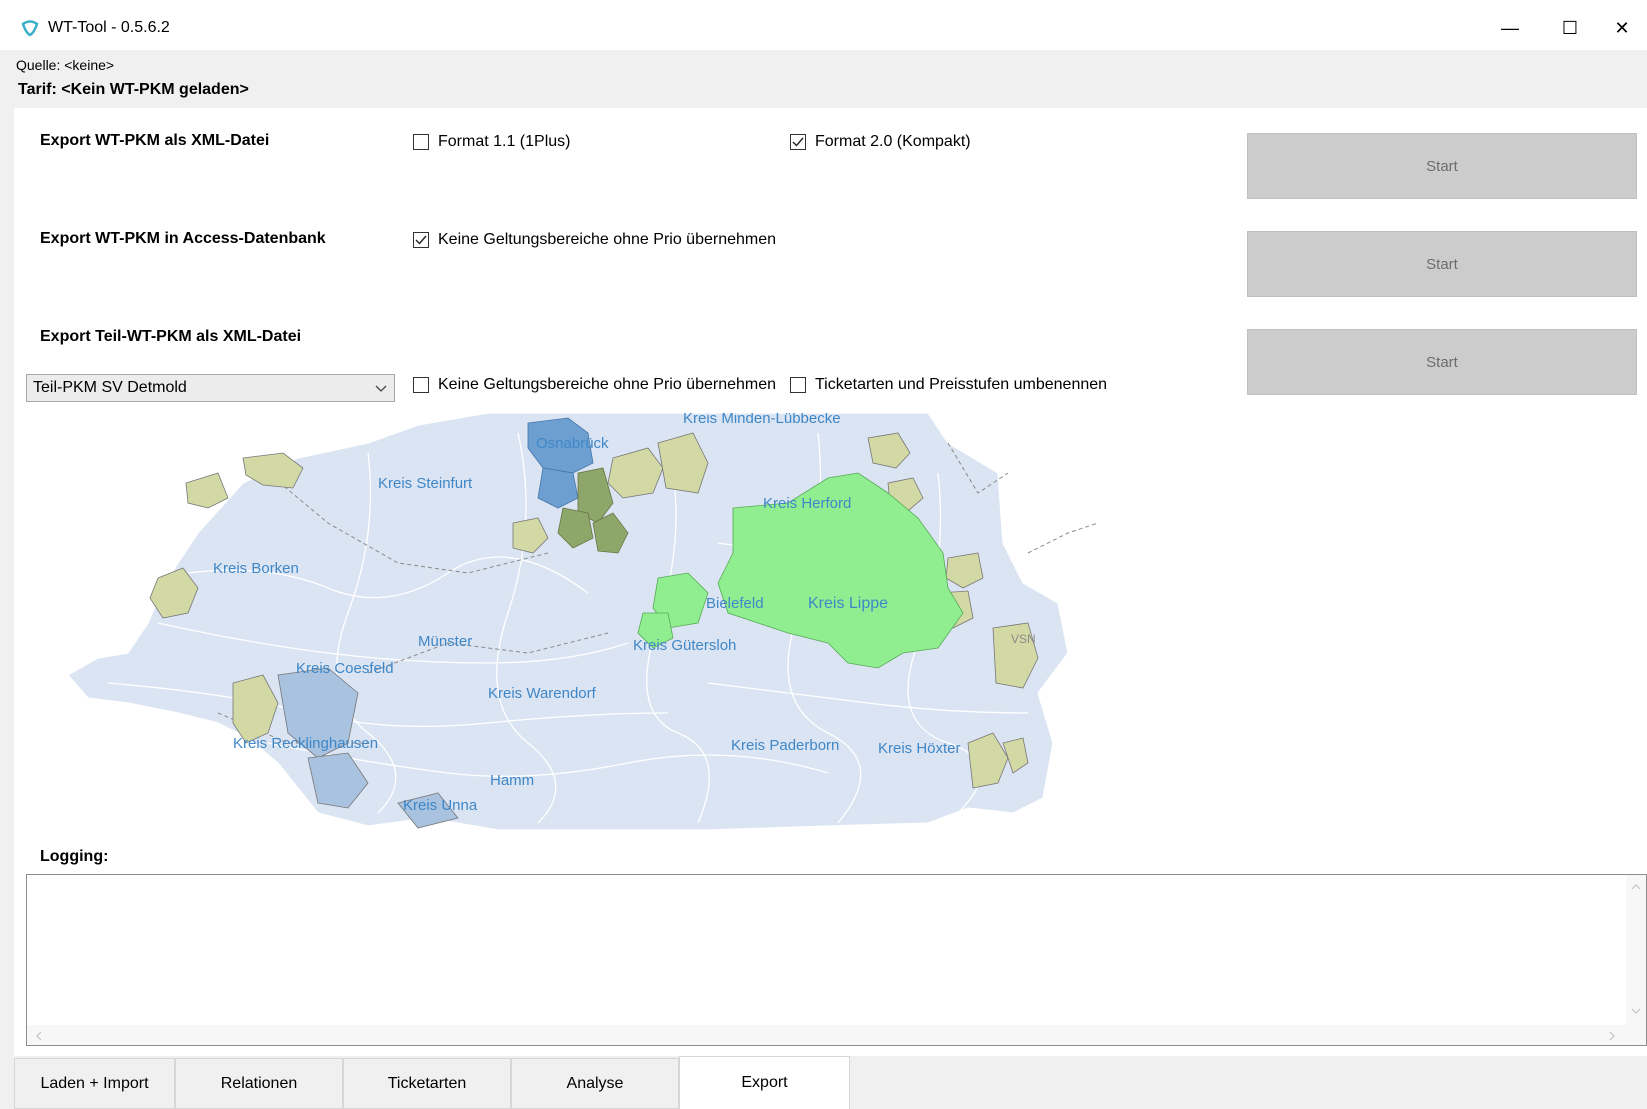  I want to click on map-label-steinfurt: Kreis Steinfurt, so click(425, 483).